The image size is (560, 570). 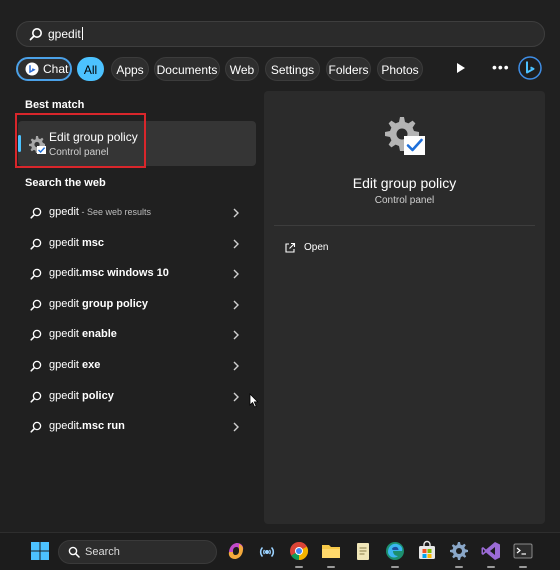 What do you see at coordinates (102, 552) in the screenshot?
I see `taskbar-search-label: Search` at bounding box center [102, 552].